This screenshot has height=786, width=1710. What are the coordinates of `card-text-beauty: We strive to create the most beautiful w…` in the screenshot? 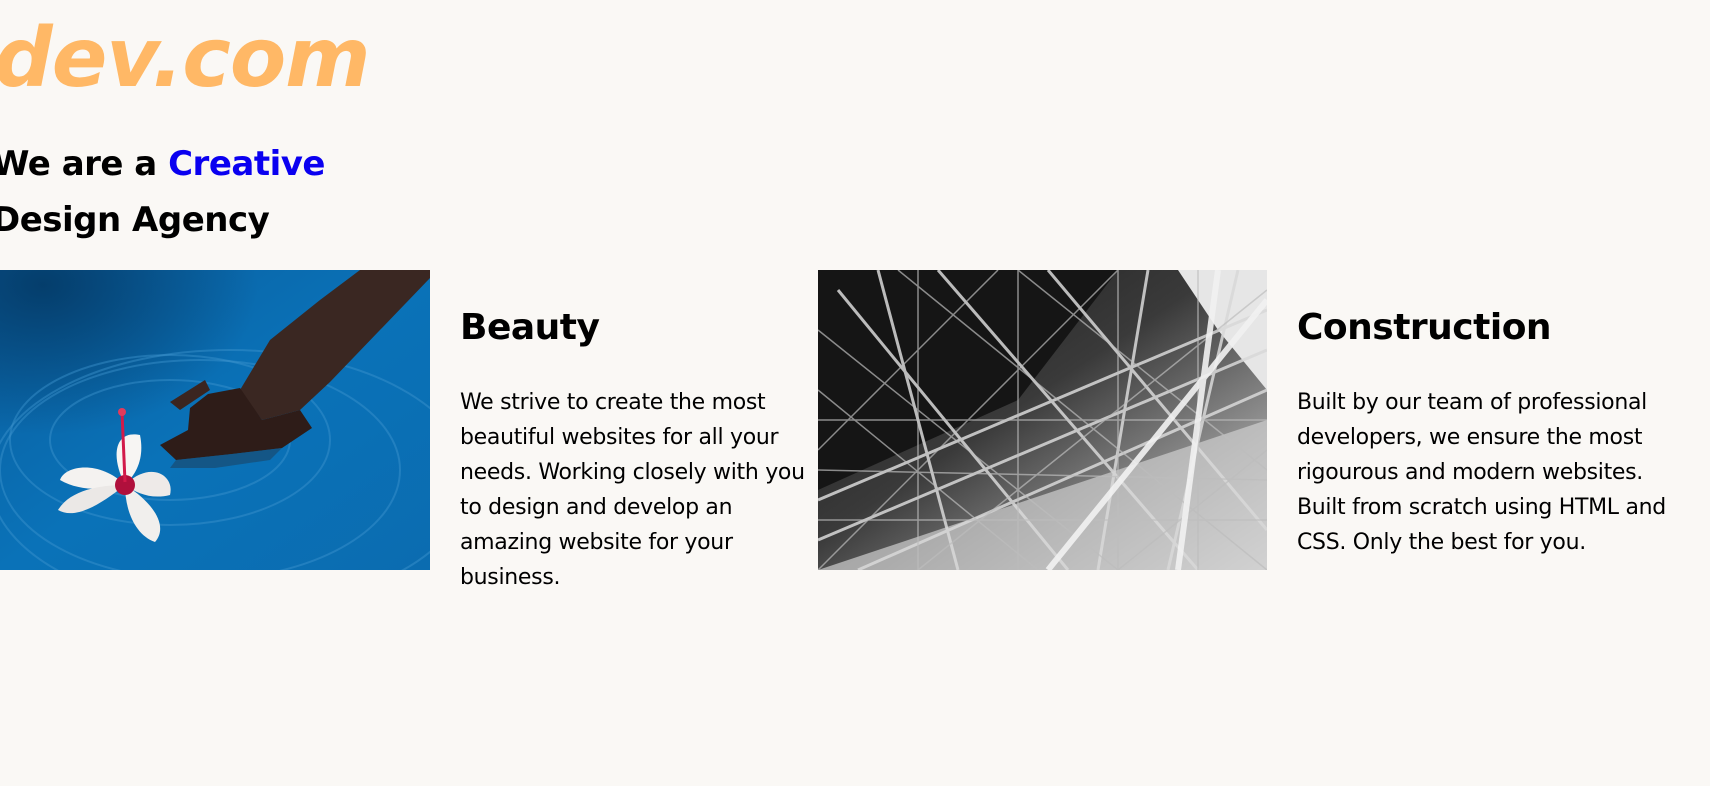 It's located at (632, 490).